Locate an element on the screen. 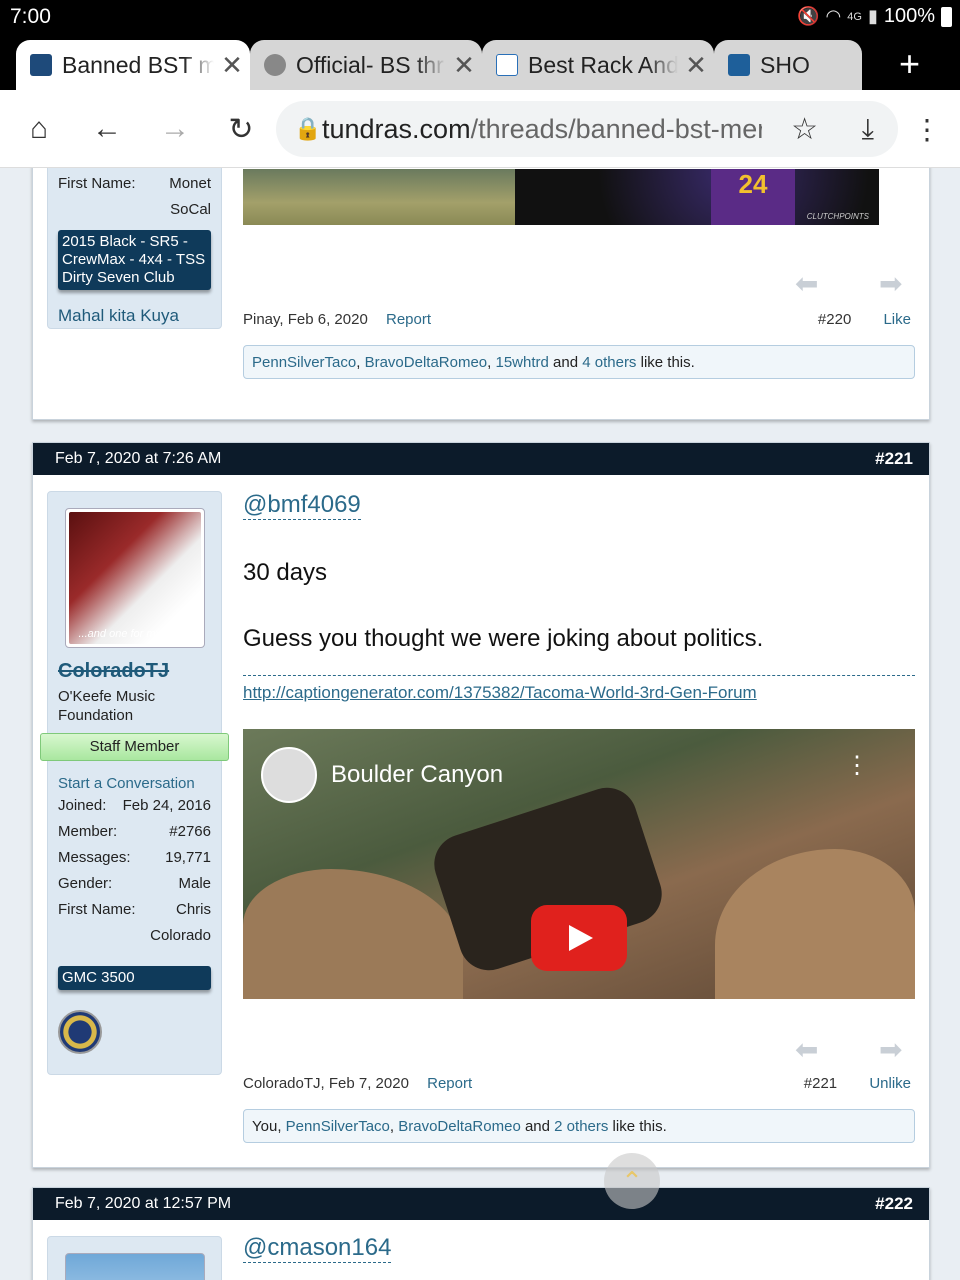 The width and height of the screenshot is (960, 1280). post-meta: Pinay, Feb 6, 2020 Report is located at coordinates (337, 319).